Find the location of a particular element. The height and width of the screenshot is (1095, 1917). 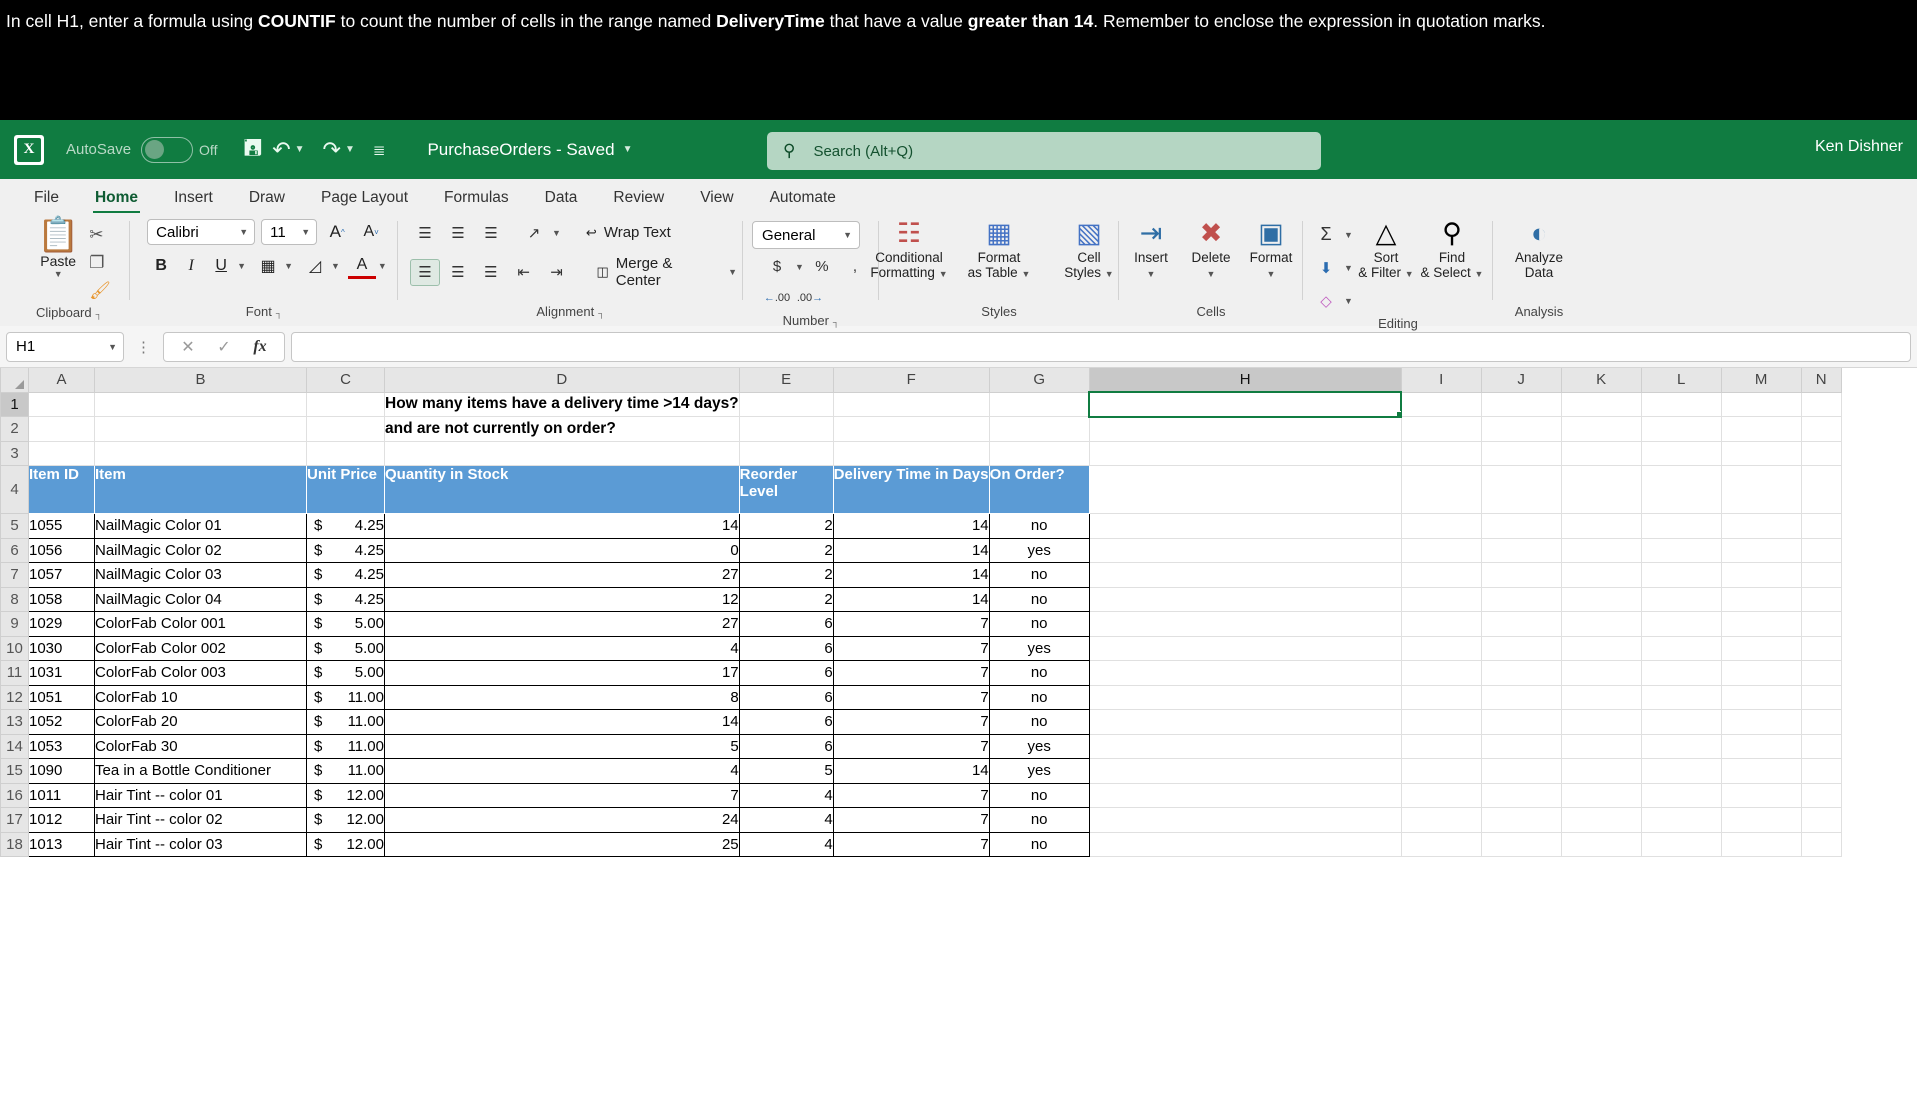

cell-A15: 1090 is located at coordinates (61, 771).